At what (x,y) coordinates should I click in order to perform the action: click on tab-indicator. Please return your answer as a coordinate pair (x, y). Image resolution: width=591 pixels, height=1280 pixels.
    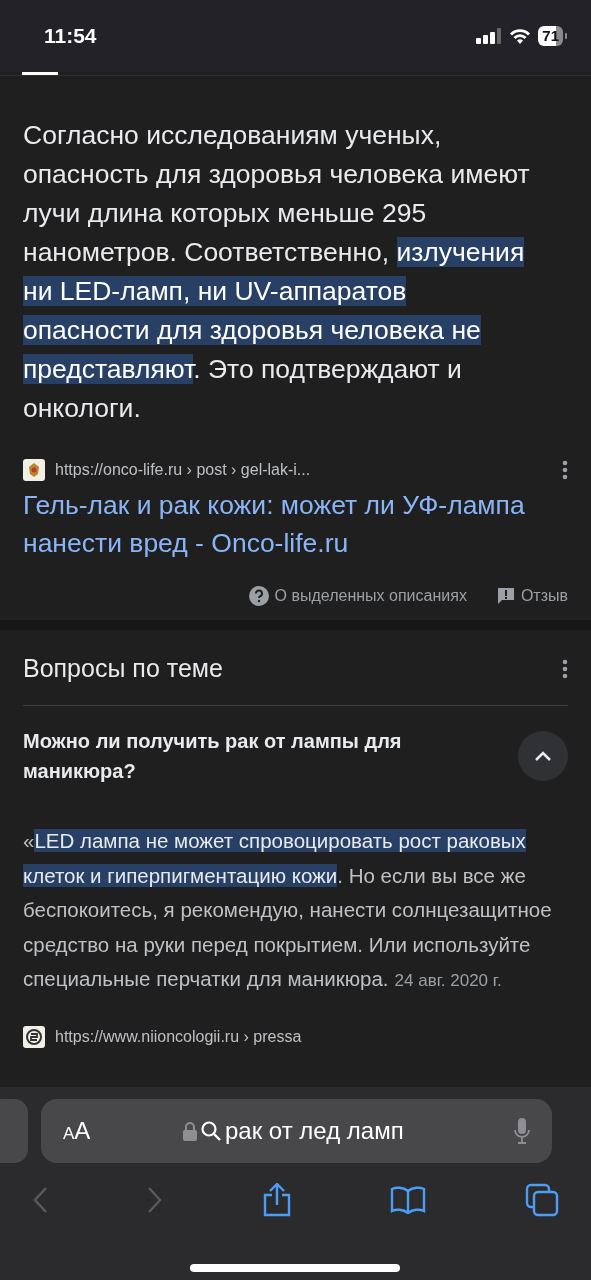
    Looking at the image, I should click on (40, 73).